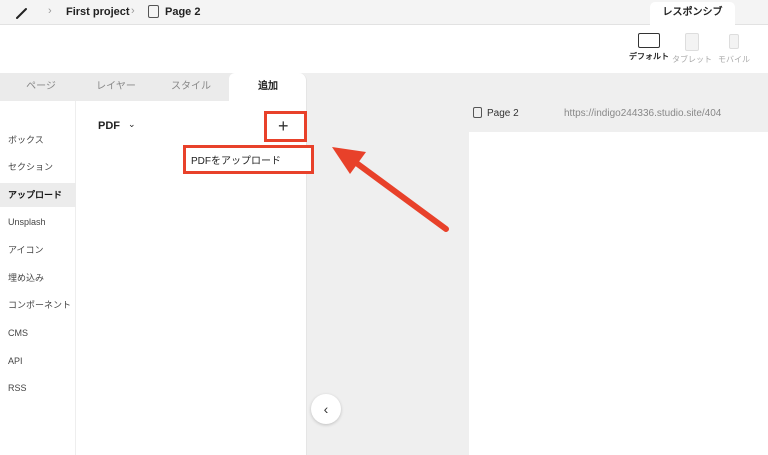 The width and height of the screenshot is (768, 455). I want to click on upload-pdf-menu-item: PDFをアップロード, so click(236, 159).